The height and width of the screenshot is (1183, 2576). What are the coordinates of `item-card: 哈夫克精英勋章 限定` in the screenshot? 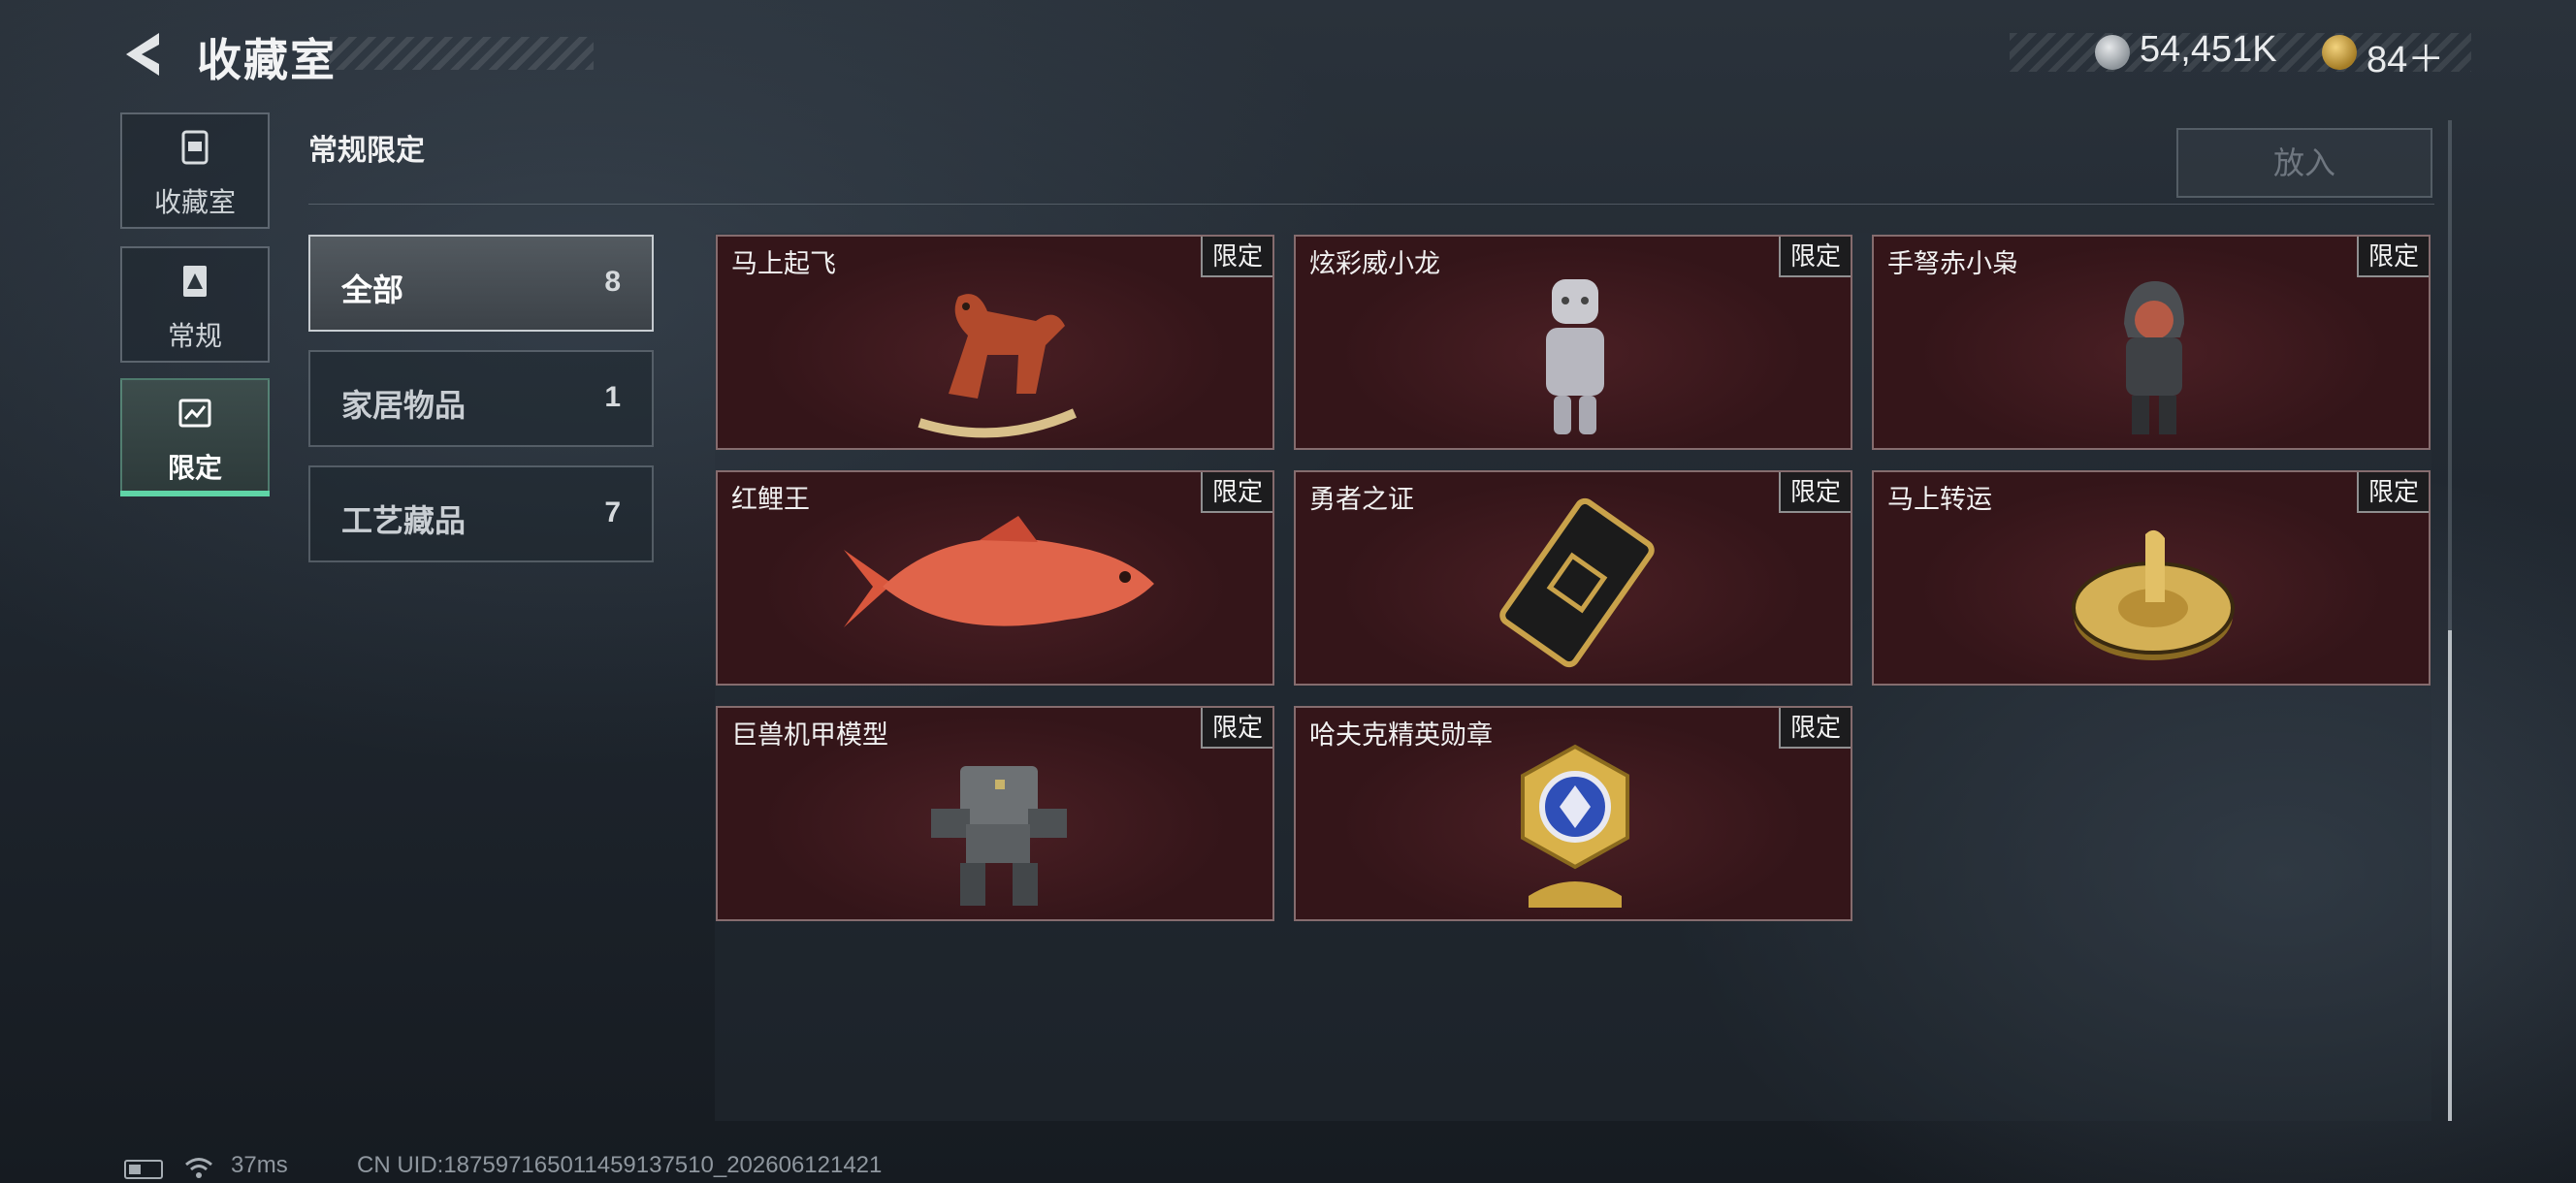 It's located at (1573, 813).